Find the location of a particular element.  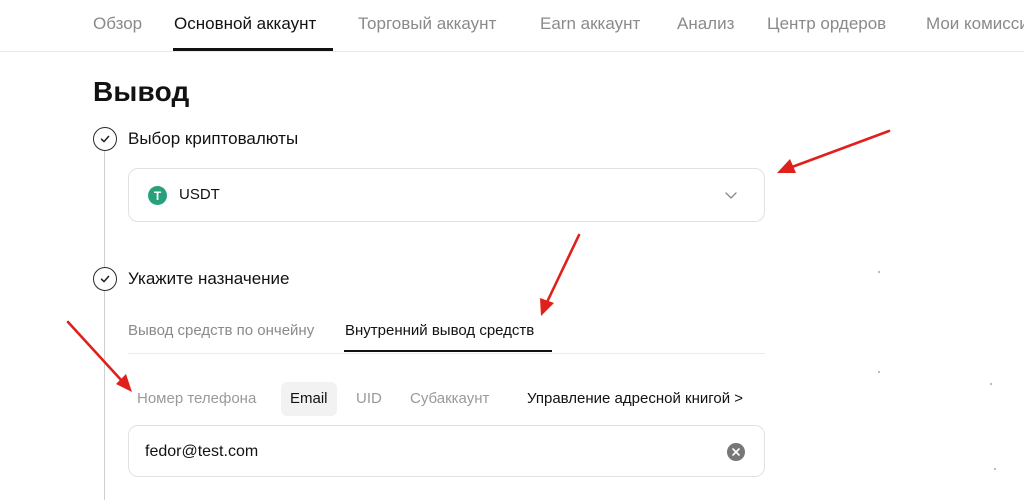

tab-main-account: Основной аккаунт is located at coordinates (245, 24).